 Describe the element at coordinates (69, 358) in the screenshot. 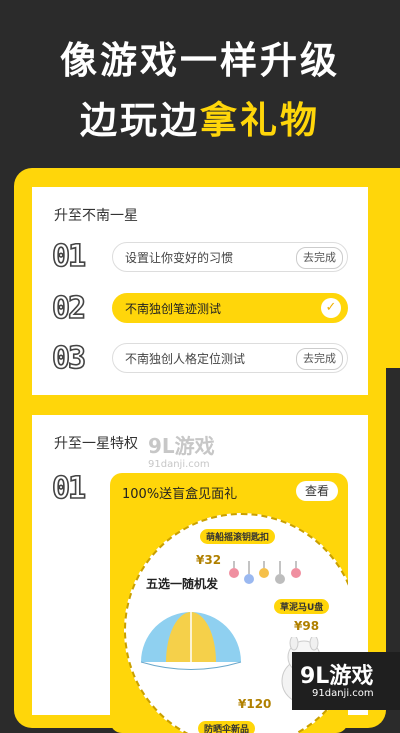

I see `task-number-3: 03` at that location.